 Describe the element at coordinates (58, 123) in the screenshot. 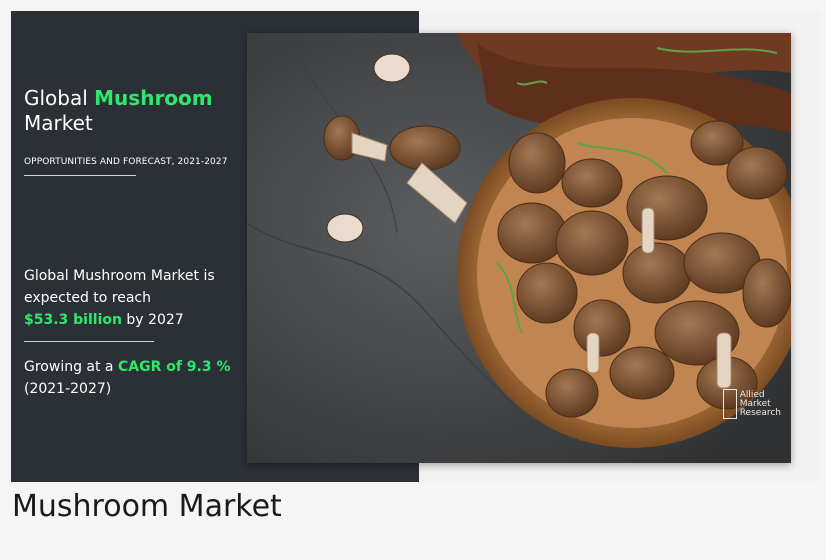

I see `title-line2: Market` at that location.